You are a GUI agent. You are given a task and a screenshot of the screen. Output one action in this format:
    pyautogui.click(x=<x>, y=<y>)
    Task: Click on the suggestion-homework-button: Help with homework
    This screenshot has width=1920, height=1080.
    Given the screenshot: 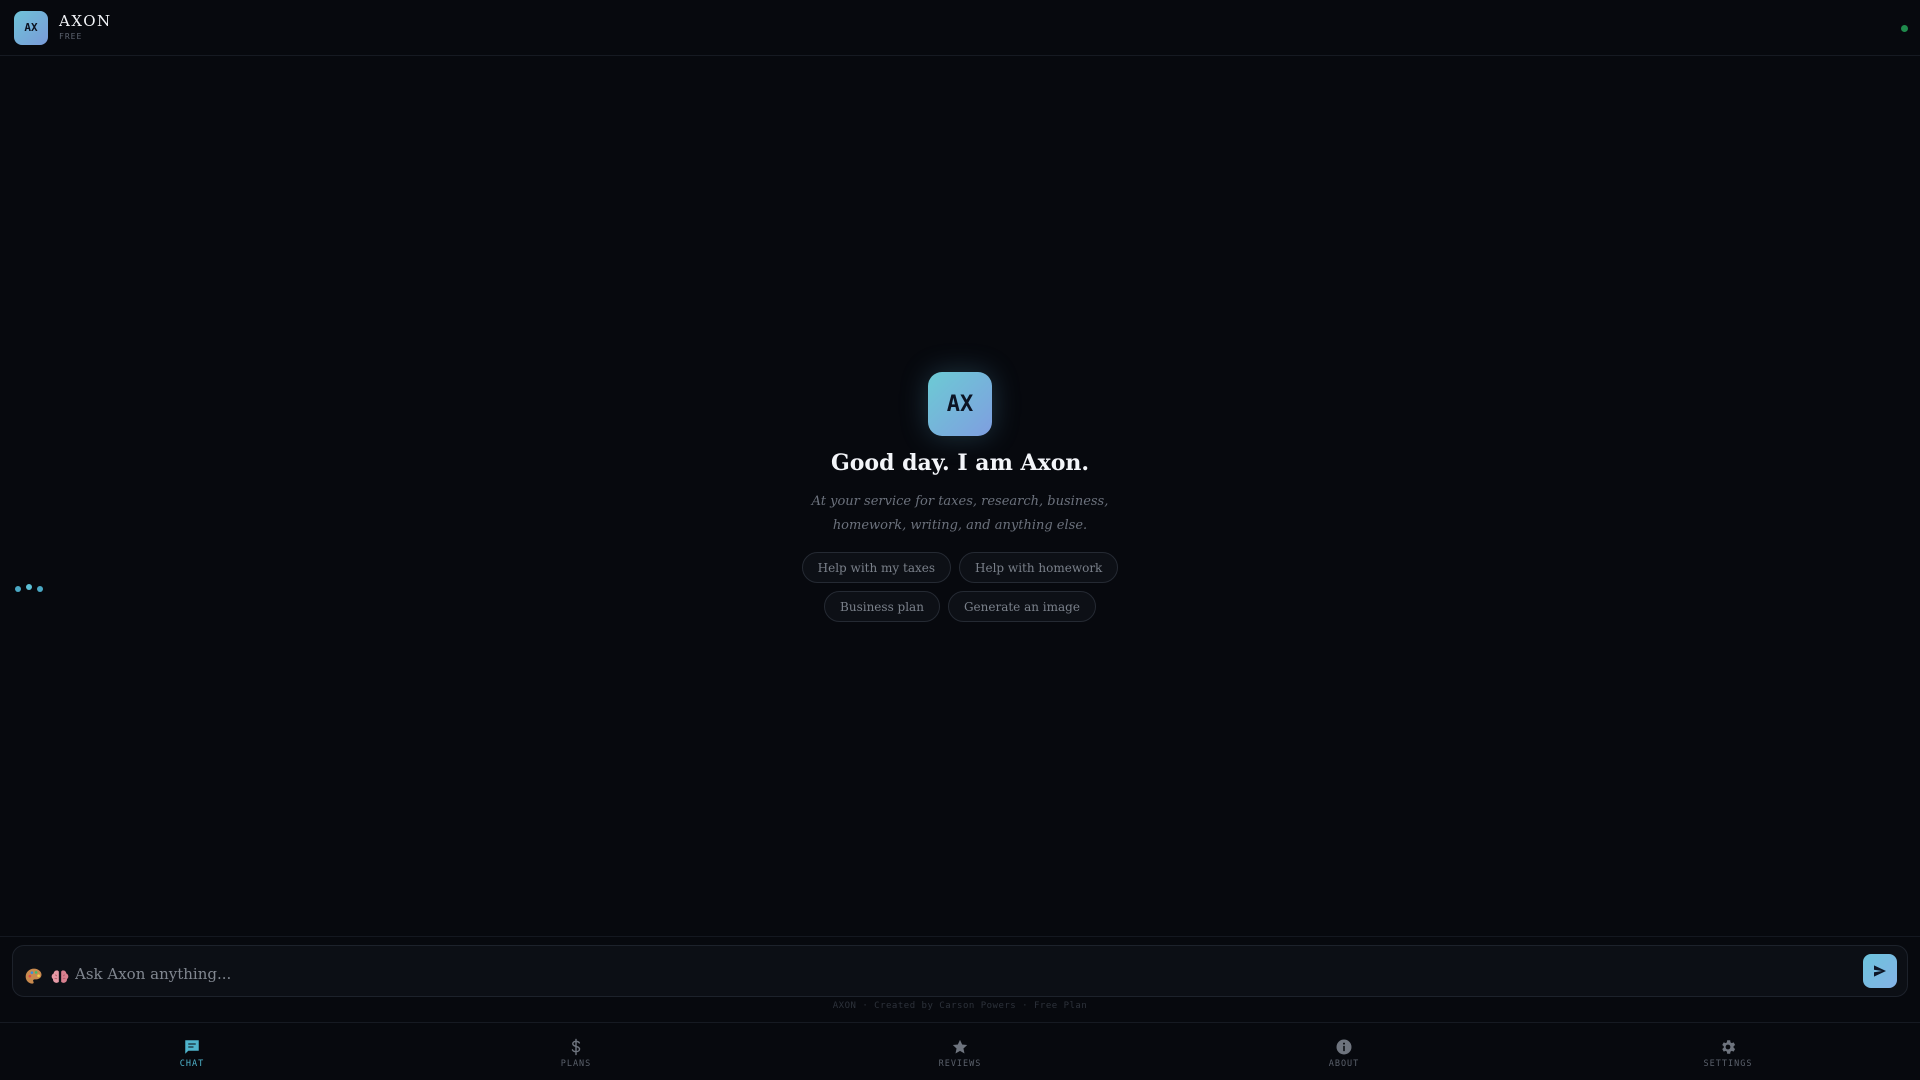 What is the action you would take?
    pyautogui.click(x=1039, y=567)
    